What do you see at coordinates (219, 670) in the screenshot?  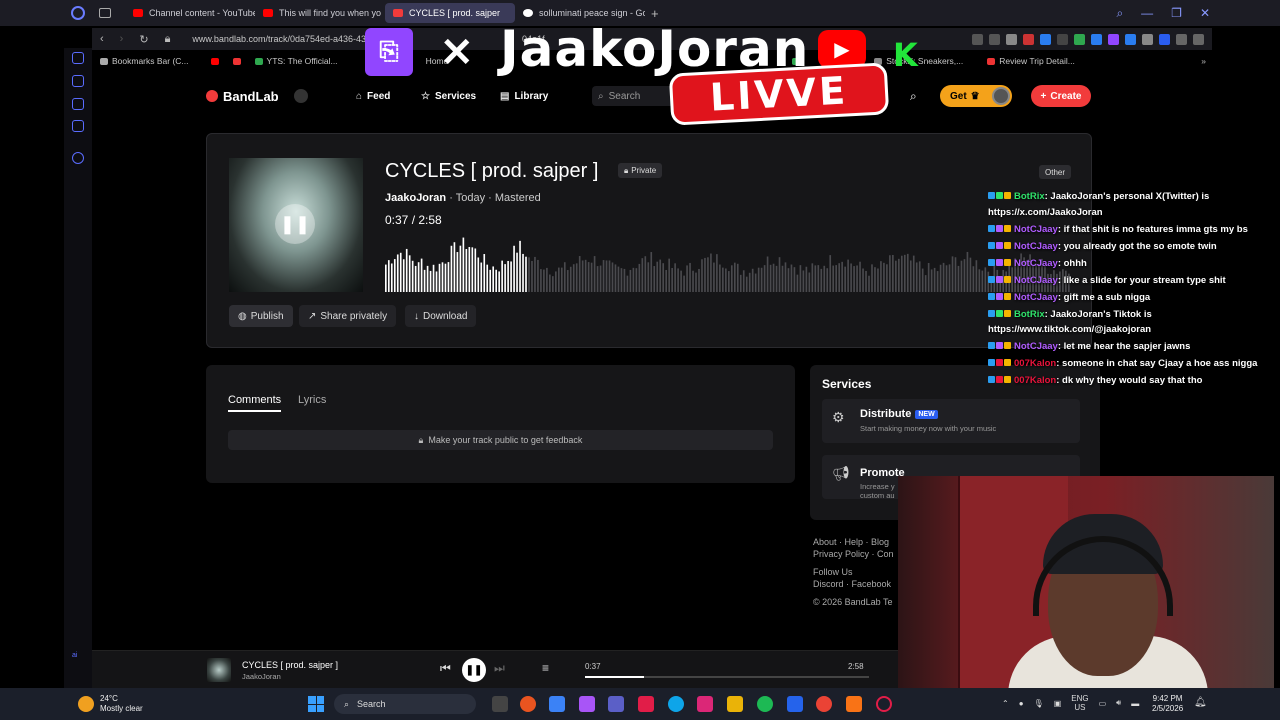 I see `player-thumbnail` at bounding box center [219, 670].